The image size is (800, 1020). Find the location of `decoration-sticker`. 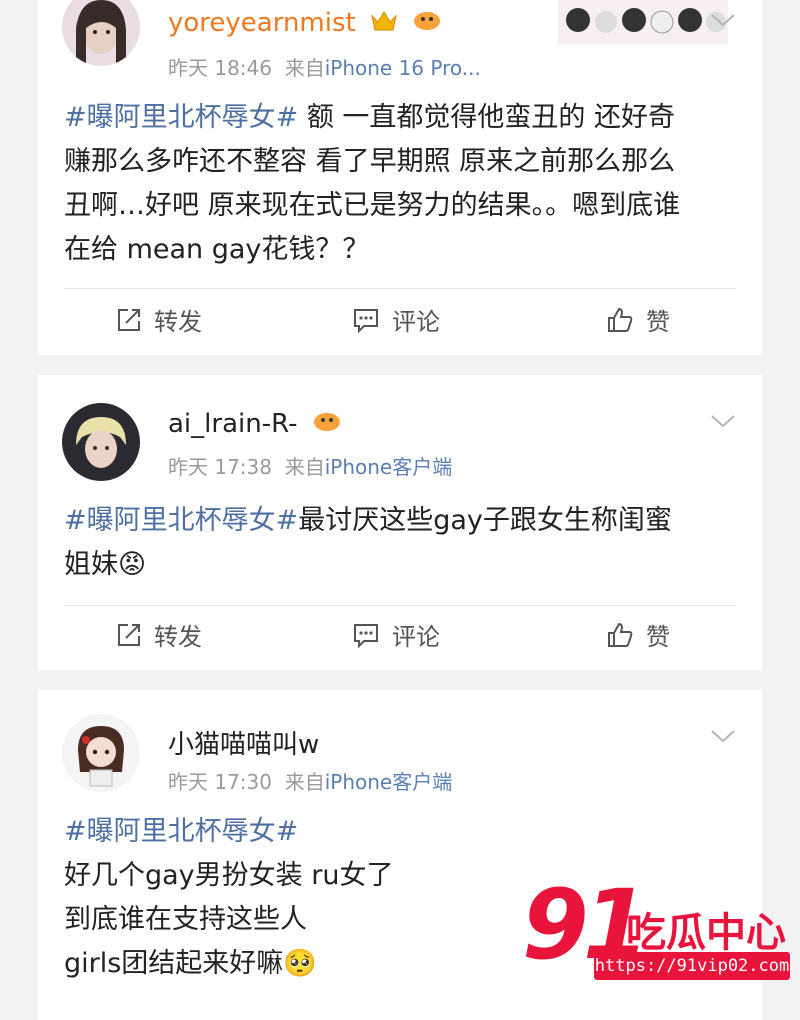

decoration-sticker is located at coordinates (643, 22).